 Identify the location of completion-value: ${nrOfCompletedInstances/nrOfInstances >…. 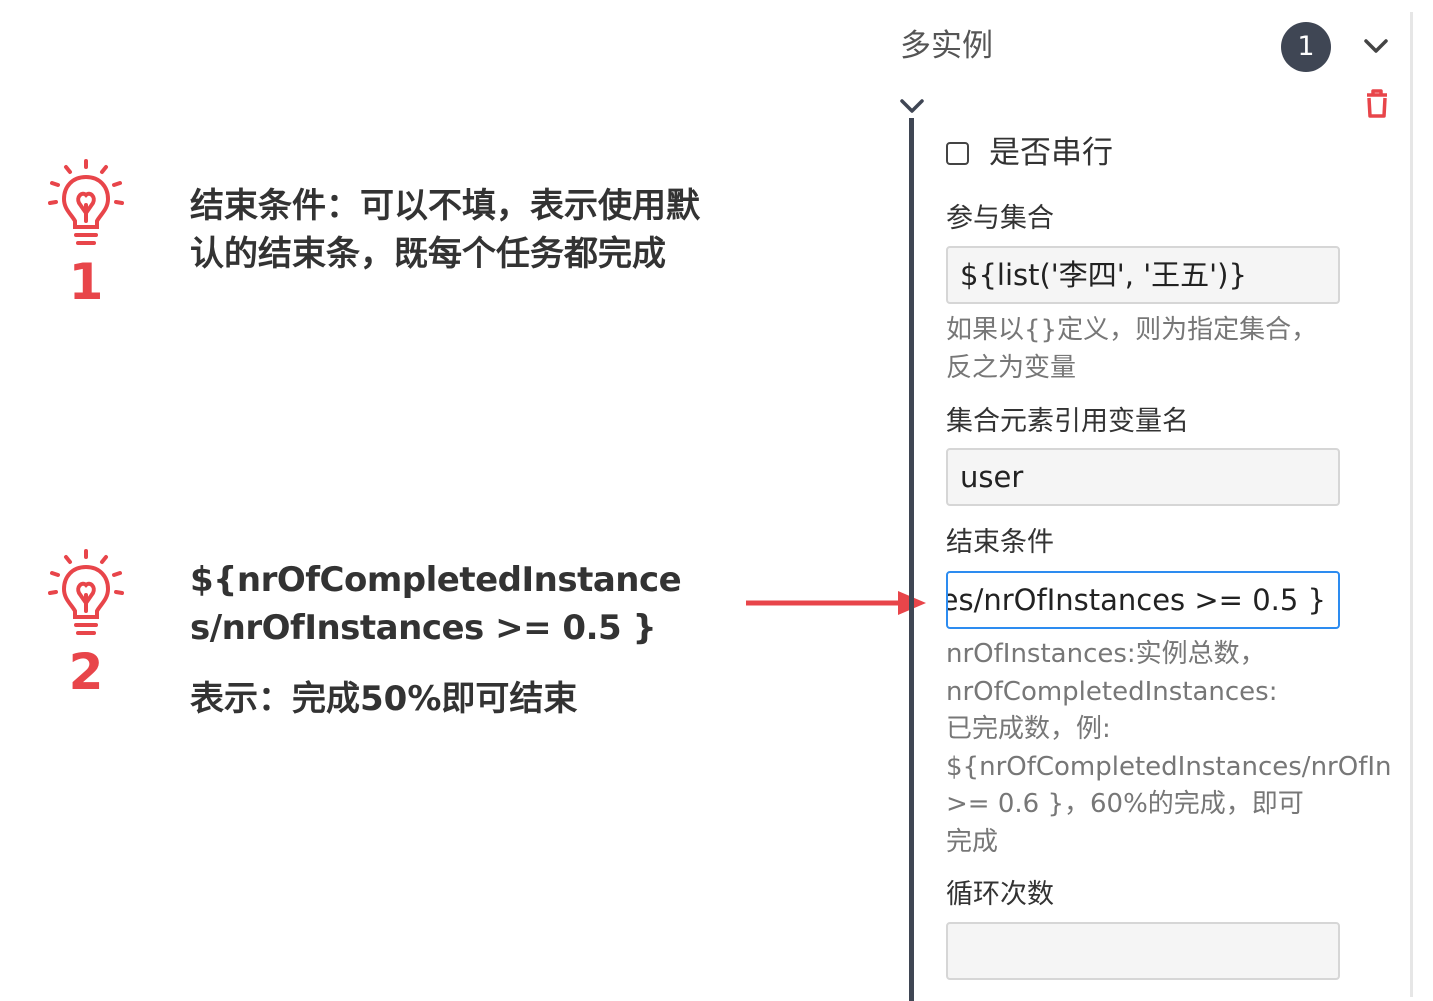
(1137, 600).